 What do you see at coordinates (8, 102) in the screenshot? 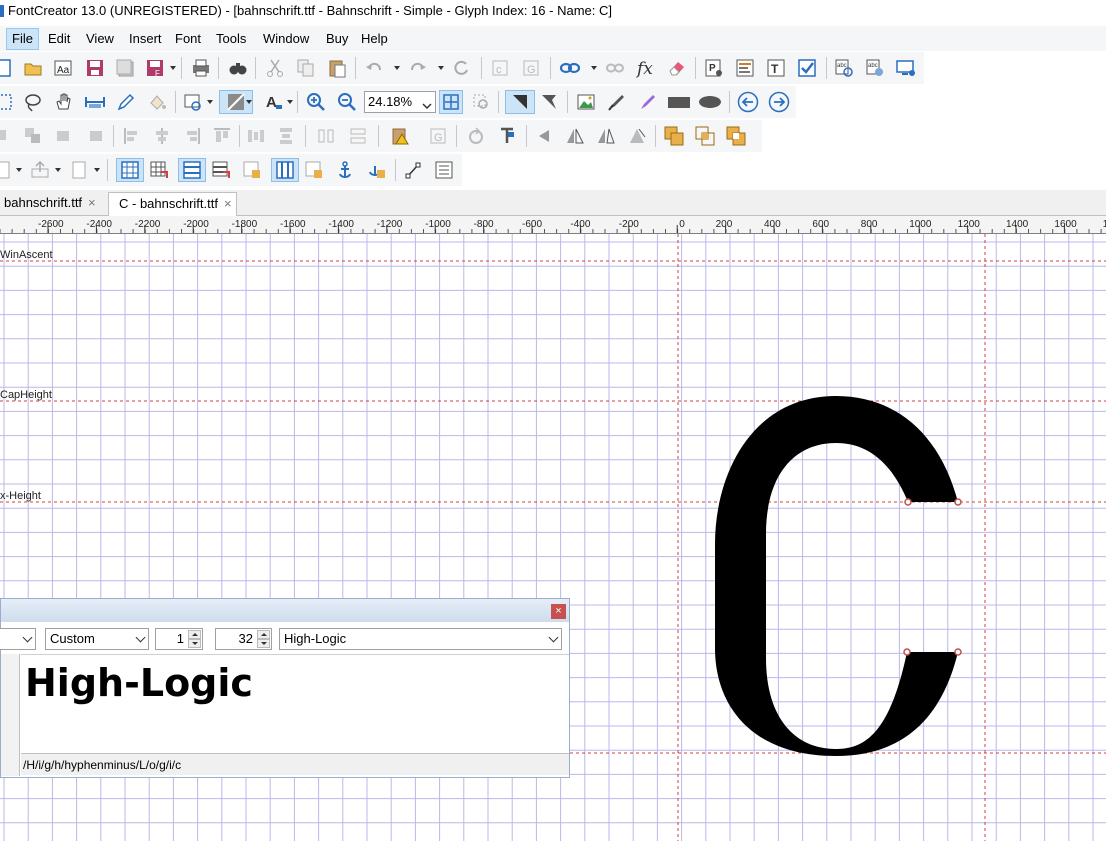
I see `rectangle-select-icon` at bounding box center [8, 102].